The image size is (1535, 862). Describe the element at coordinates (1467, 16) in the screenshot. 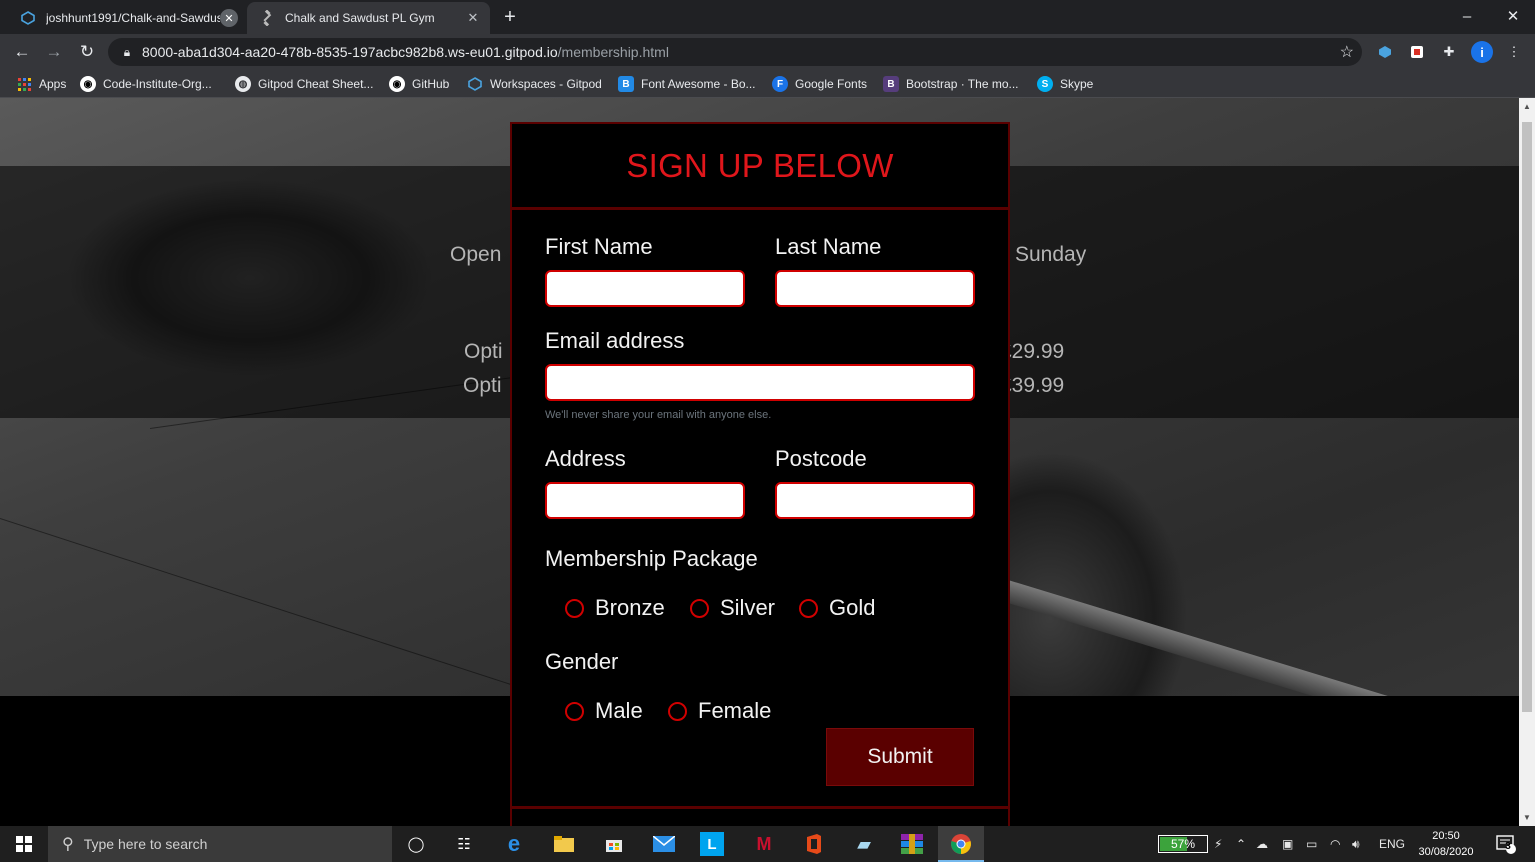

I see `minimize-window-button: –` at that location.